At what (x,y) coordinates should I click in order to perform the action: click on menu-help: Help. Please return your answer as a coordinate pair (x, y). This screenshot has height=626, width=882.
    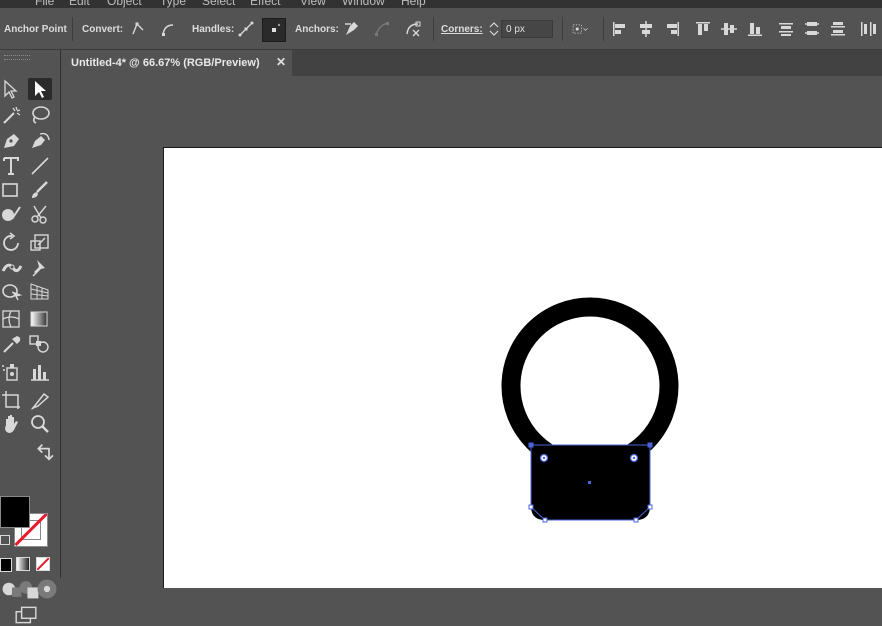
    Looking at the image, I should click on (413, 4).